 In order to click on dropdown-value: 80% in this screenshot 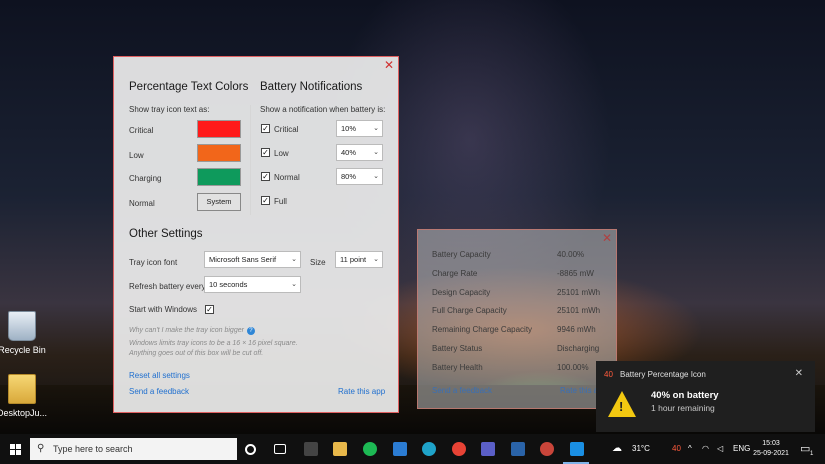, I will do `click(349, 176)`.